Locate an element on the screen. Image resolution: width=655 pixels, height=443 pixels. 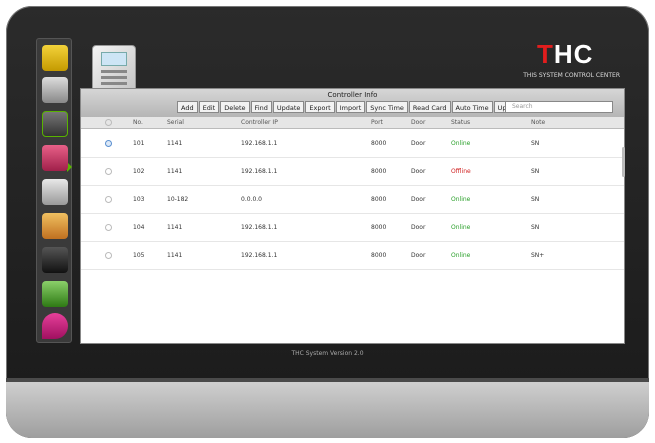
cell-no: 103 is located at coordinates (139, 199).